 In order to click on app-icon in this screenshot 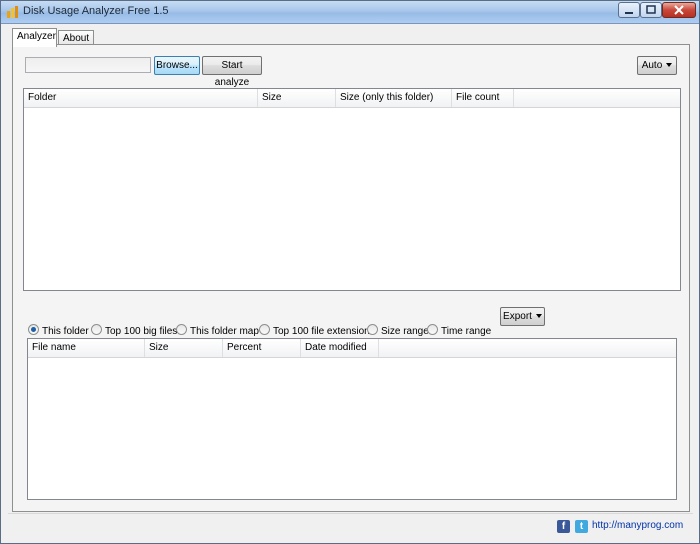, I will do `click(12, 12)`.